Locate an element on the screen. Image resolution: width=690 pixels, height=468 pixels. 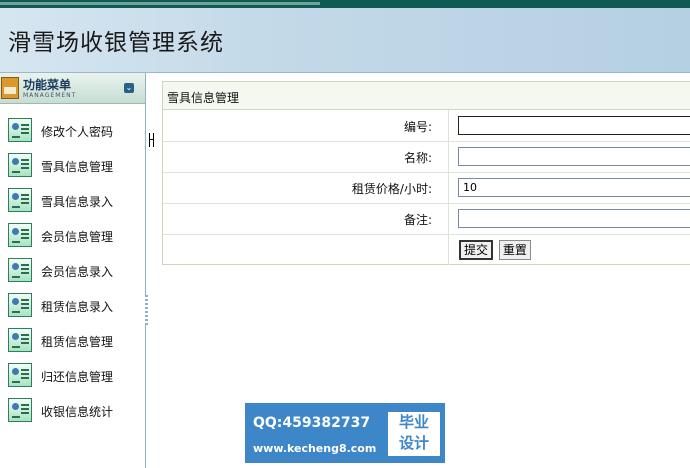
sidebar-item-change-password: 修改个人密码 is located at coordinates (73, 131).